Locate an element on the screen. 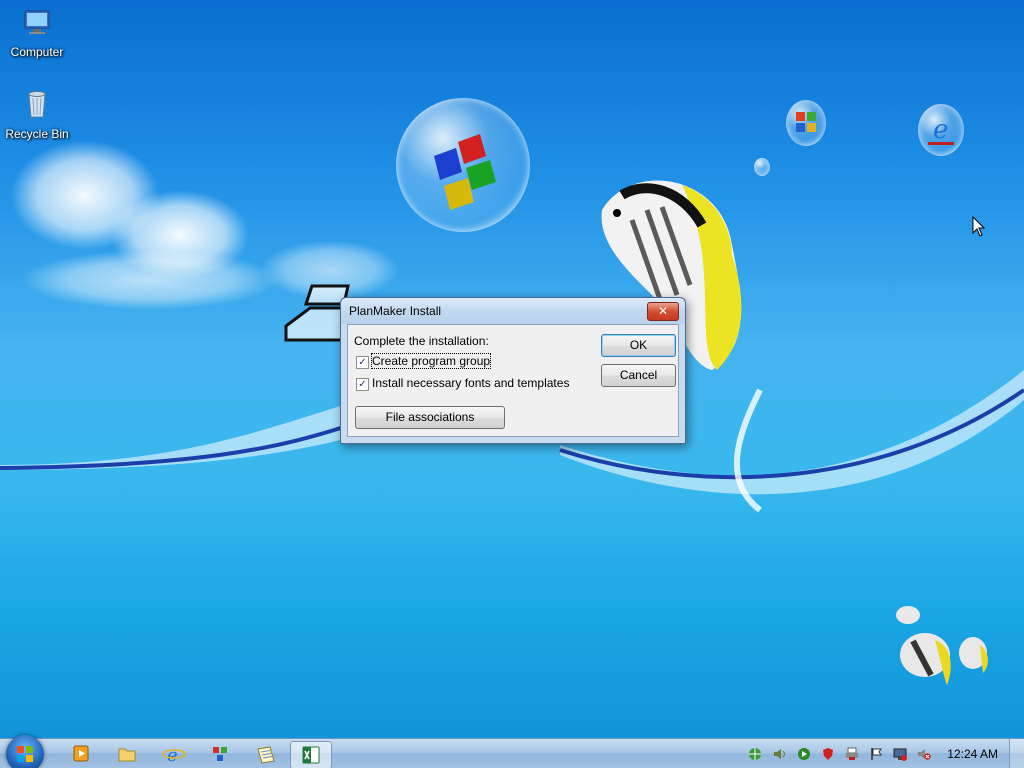 This screenshot has width=1024, height=768. start-button is located at coordinates (25, 751).